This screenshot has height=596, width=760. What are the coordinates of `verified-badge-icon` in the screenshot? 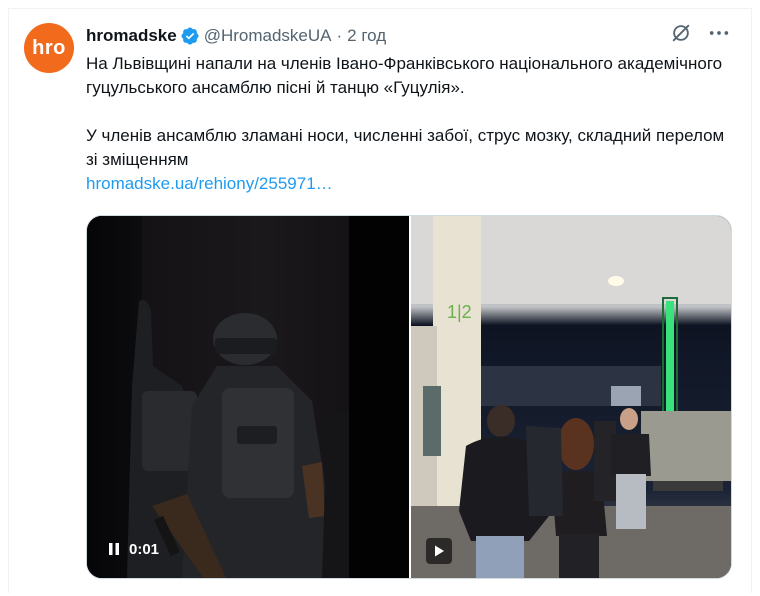 It's located at (190, 36).